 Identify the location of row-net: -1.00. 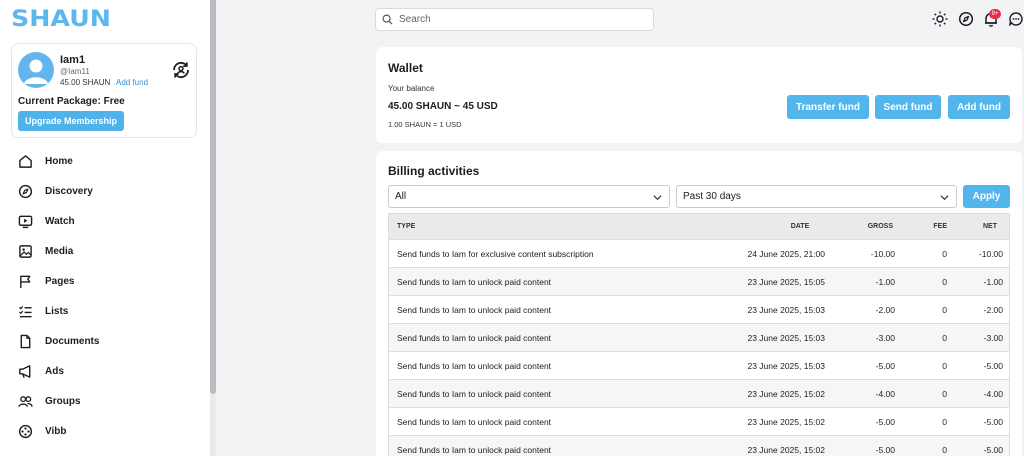
(993, 281).